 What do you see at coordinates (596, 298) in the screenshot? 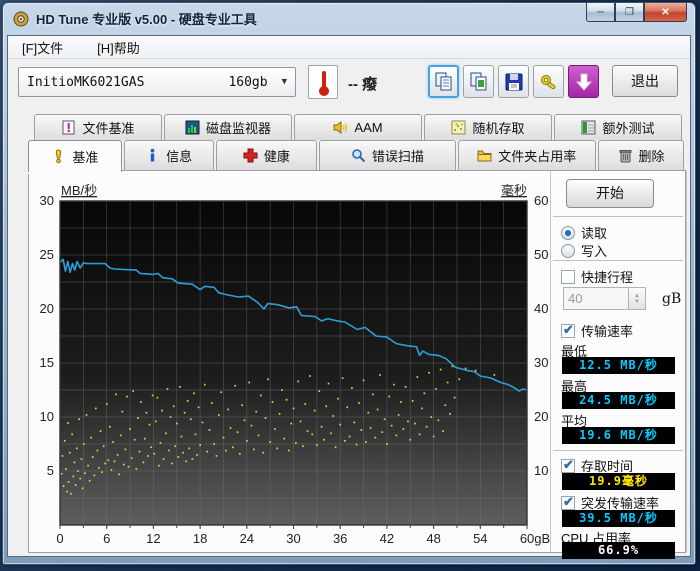
I see `span-size-input` at bounding box center [596, 298].